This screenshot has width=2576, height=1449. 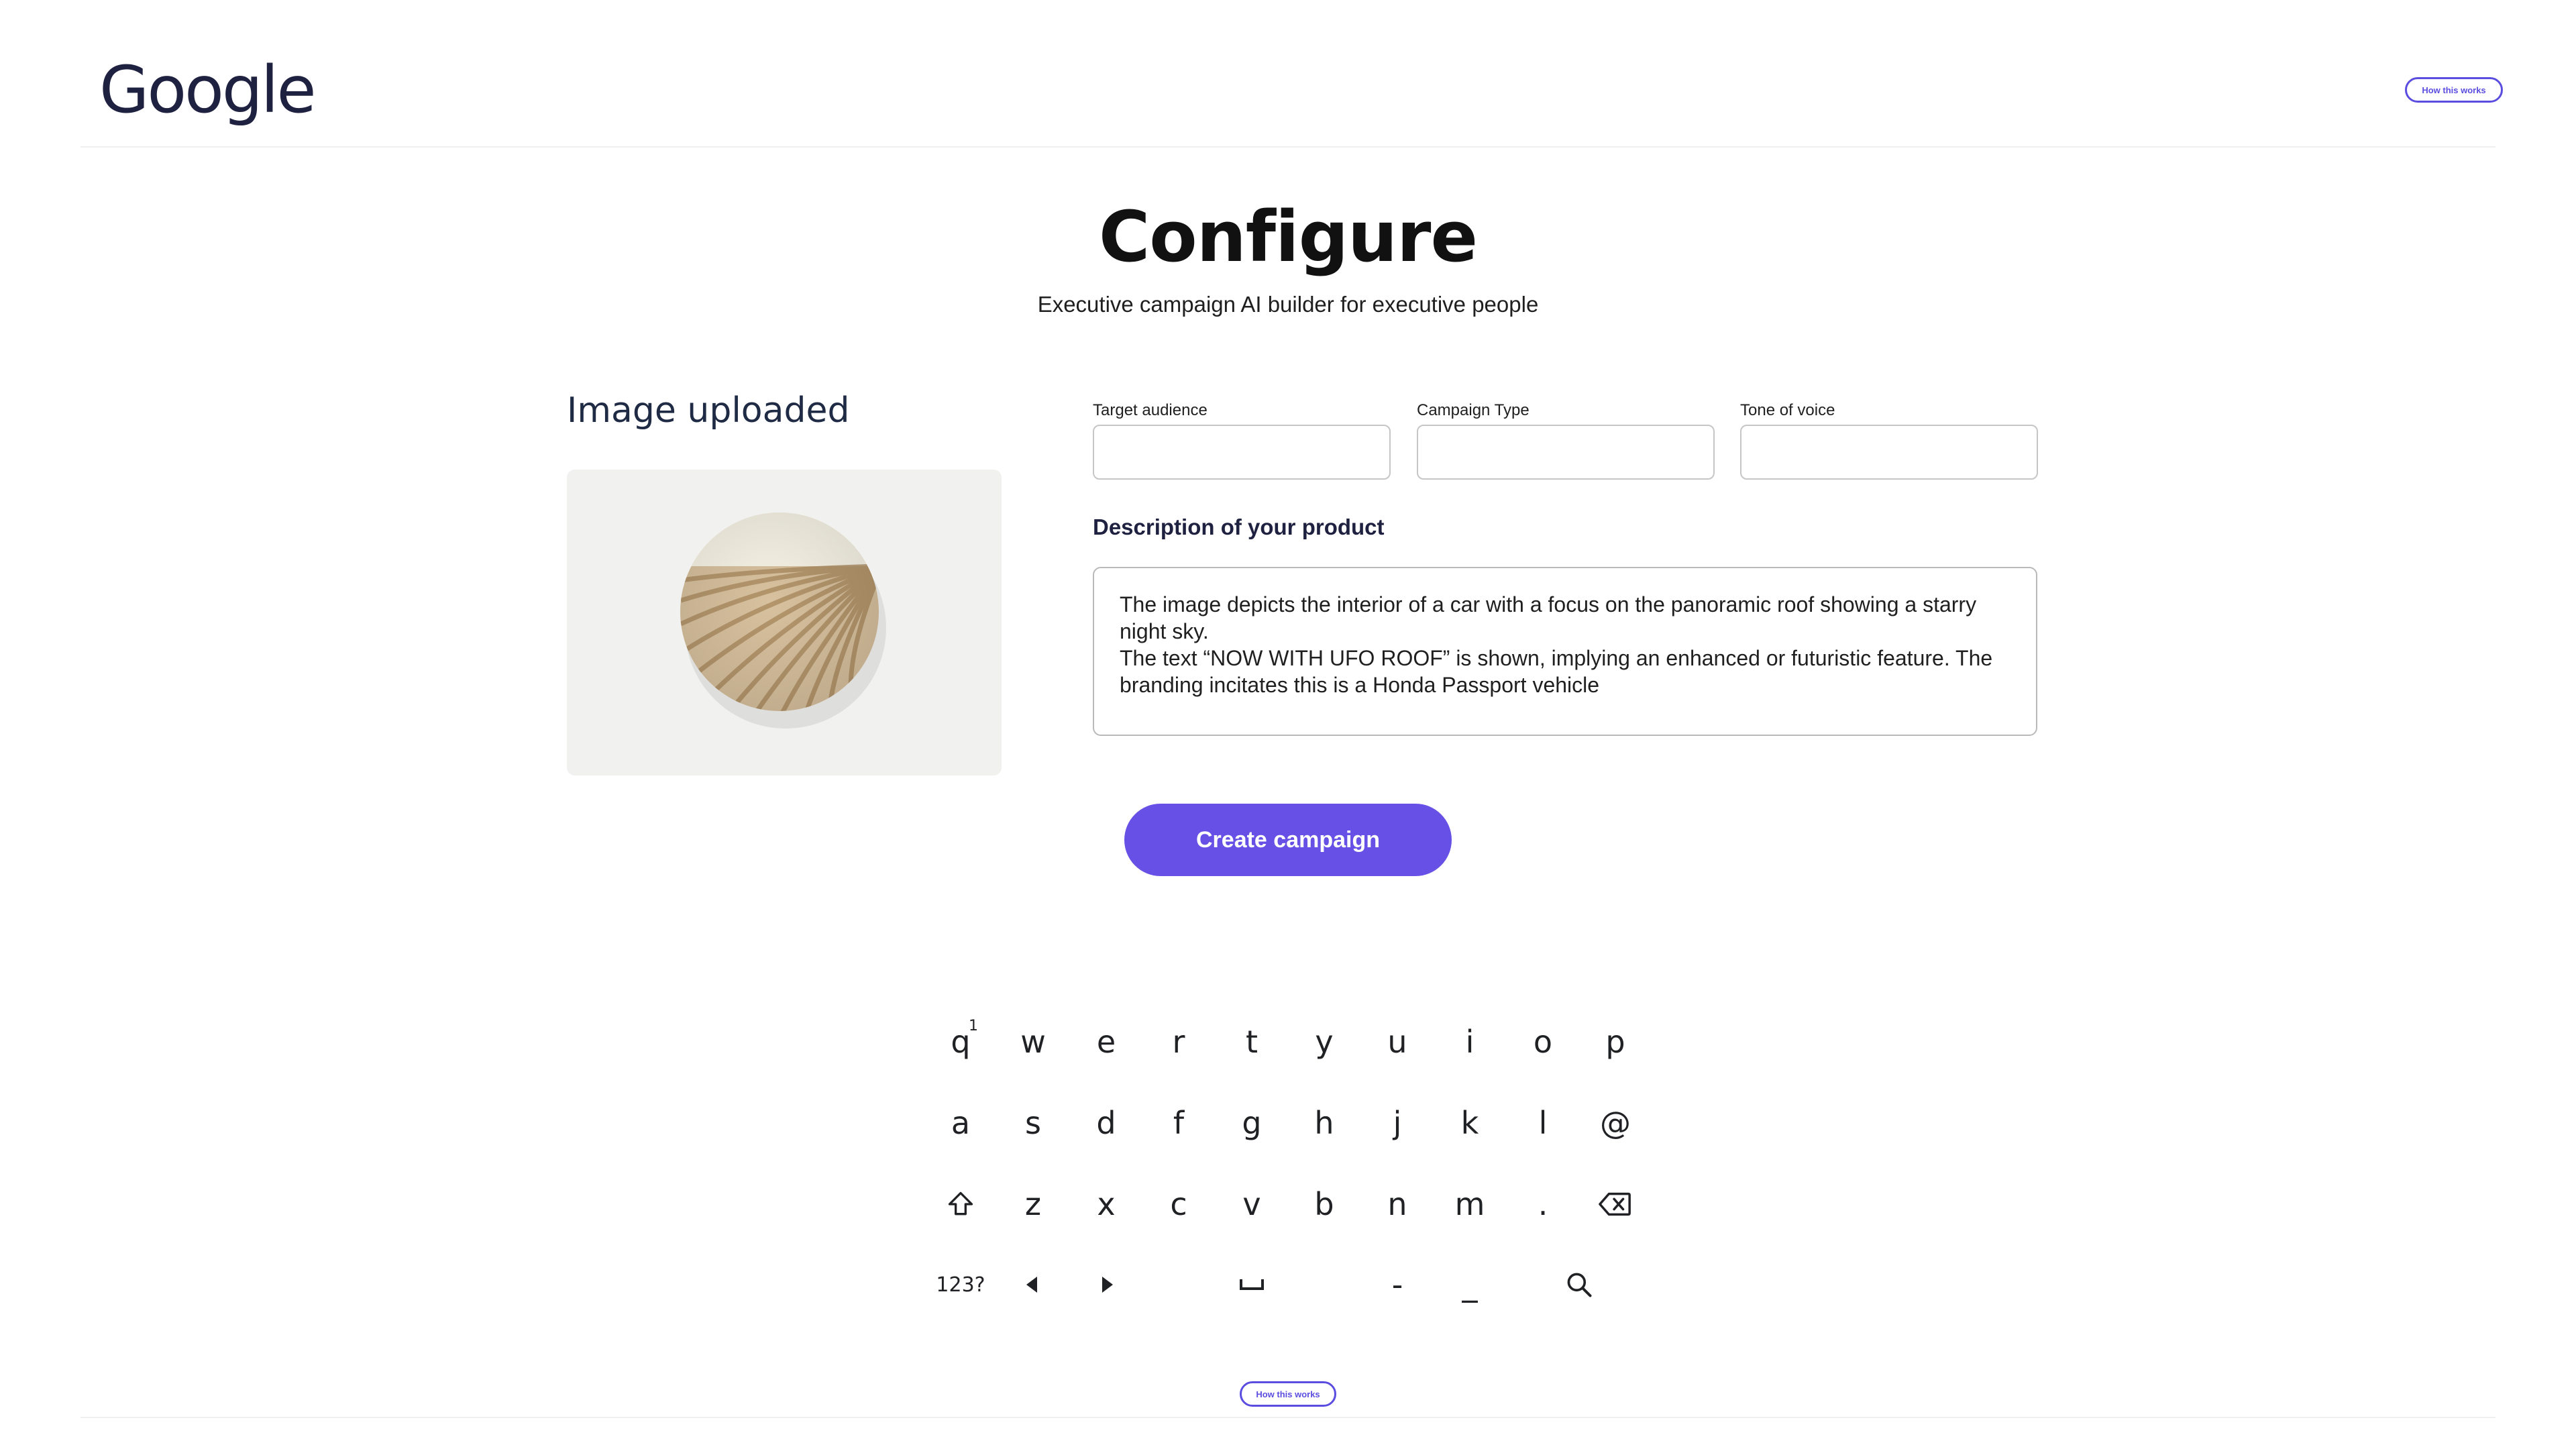 I want to click on page-title: Configure, so click(x=1288, y=237).